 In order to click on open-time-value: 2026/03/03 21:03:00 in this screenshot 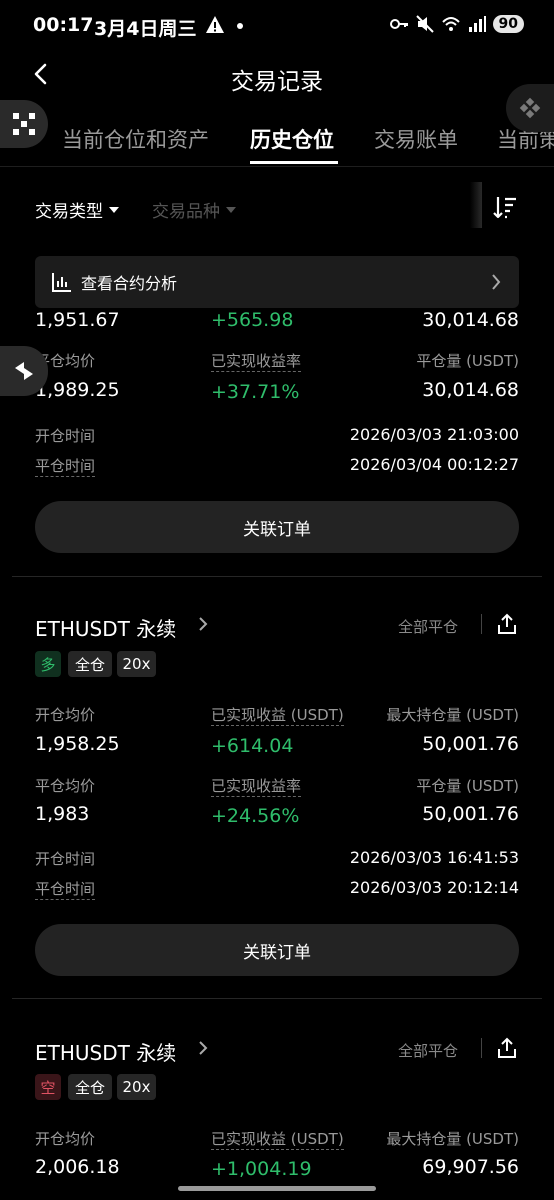, I will do `click(434, 434)`.